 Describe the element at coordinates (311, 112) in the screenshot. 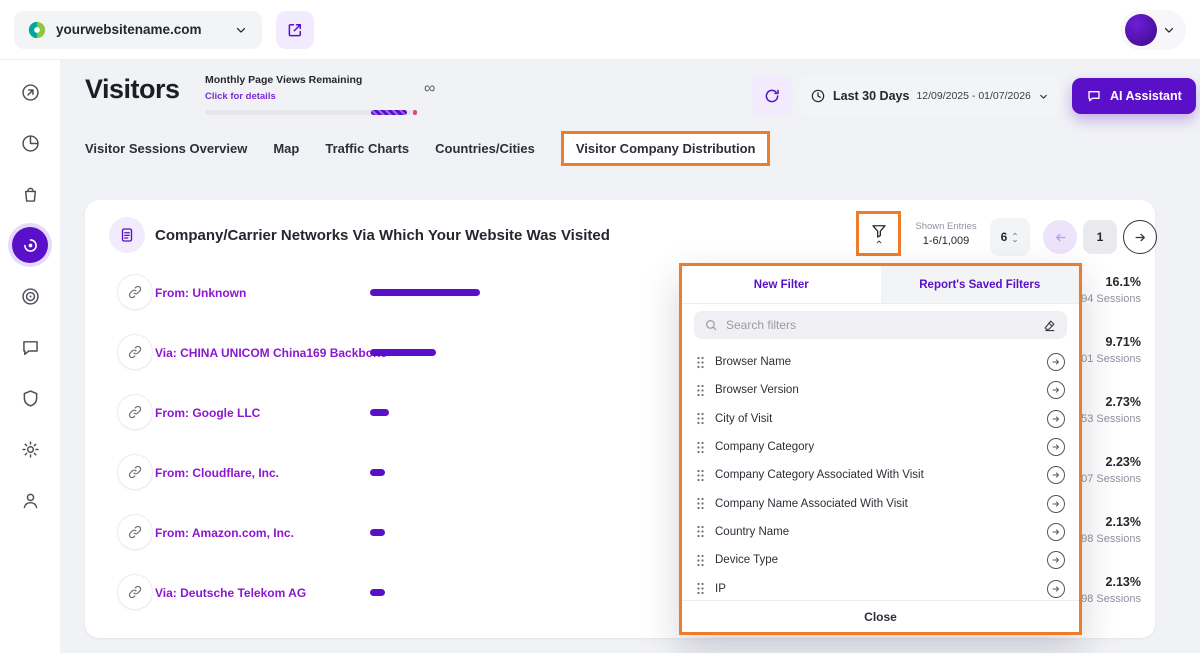

I see `quota-progress-bar` at that location.